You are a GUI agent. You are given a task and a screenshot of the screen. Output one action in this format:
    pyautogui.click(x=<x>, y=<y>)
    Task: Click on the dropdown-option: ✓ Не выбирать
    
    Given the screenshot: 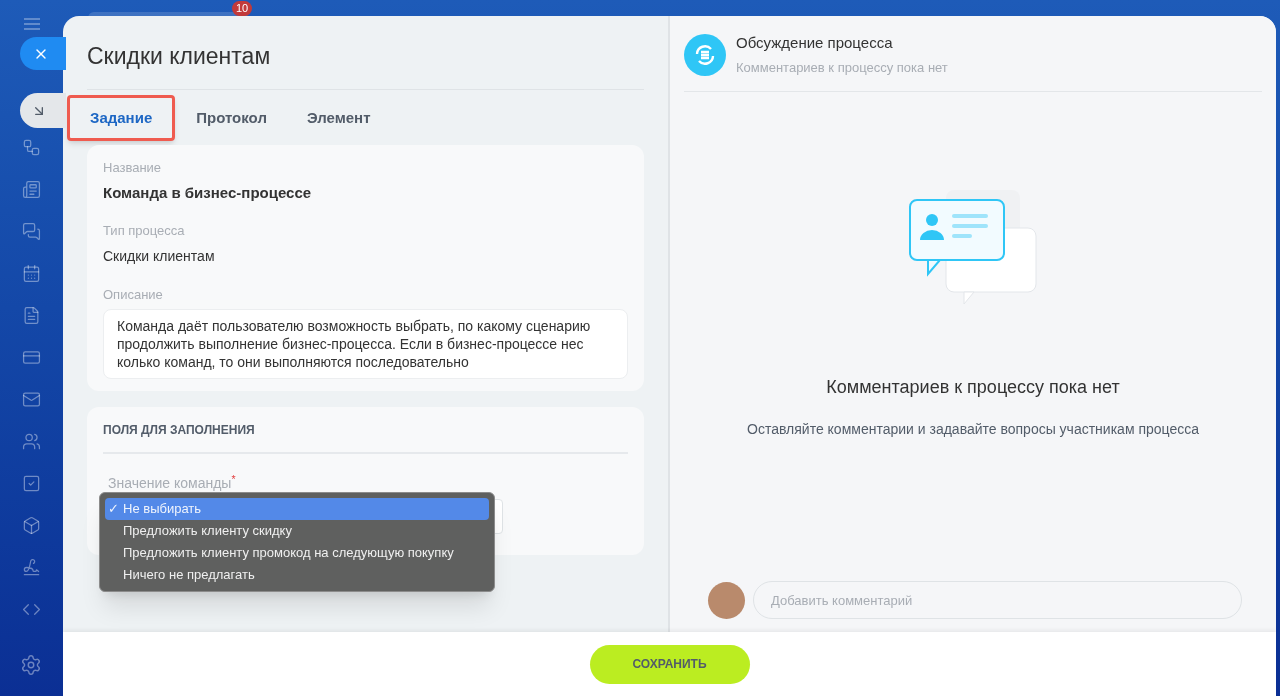 What is the action you would take?
    pyautogui.click(x=297, y=509)
    